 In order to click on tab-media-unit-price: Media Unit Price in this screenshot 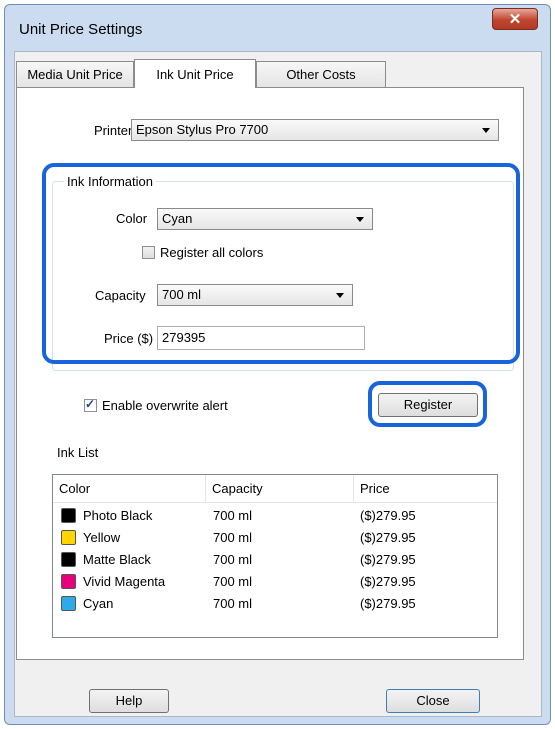, I will do `click(75, 74)`.